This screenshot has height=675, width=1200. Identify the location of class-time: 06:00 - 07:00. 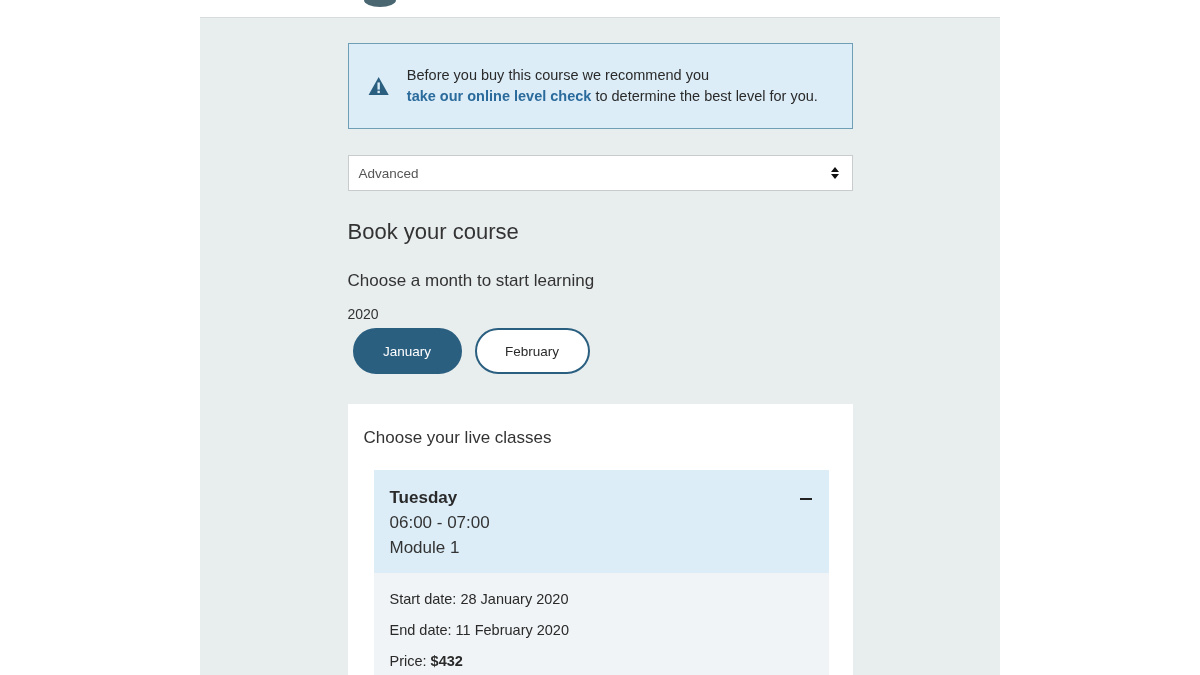
(439, 523).